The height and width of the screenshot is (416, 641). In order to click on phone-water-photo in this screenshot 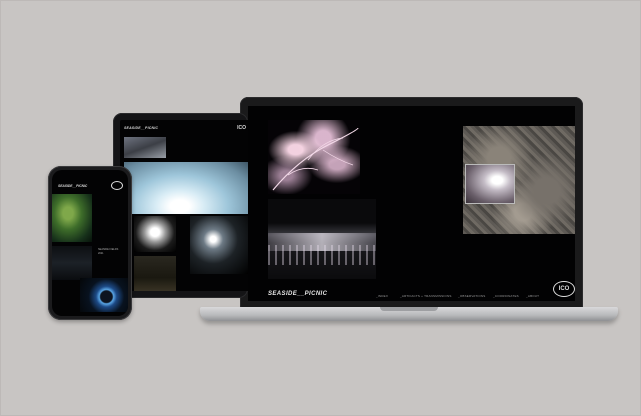, I will do `click(72, 263)`.